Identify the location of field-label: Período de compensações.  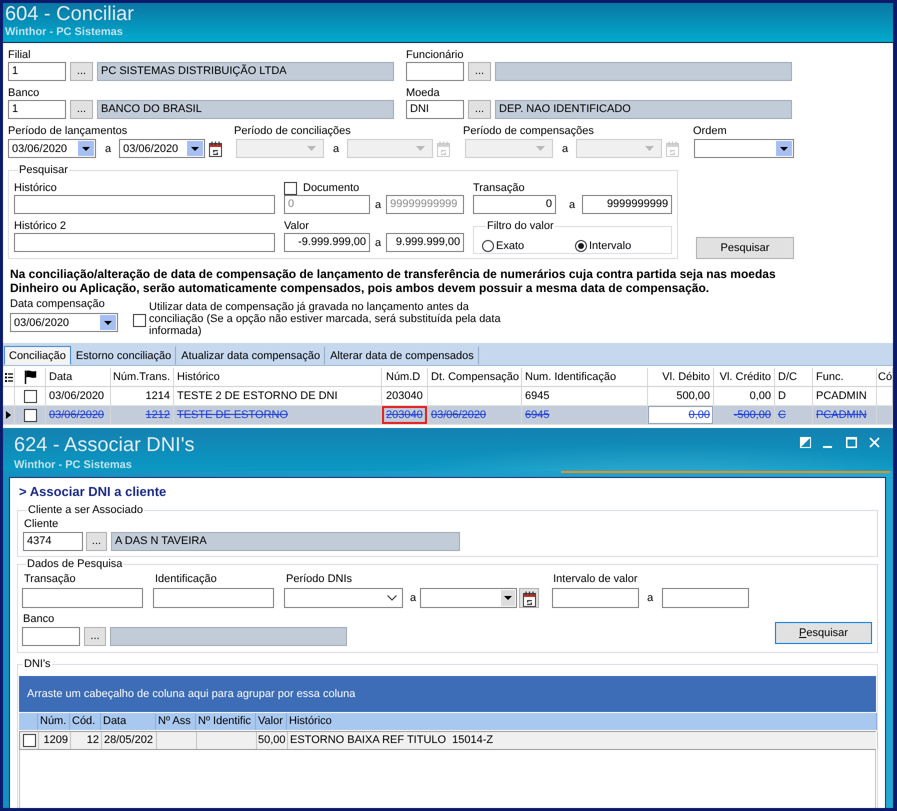
(528, 131).